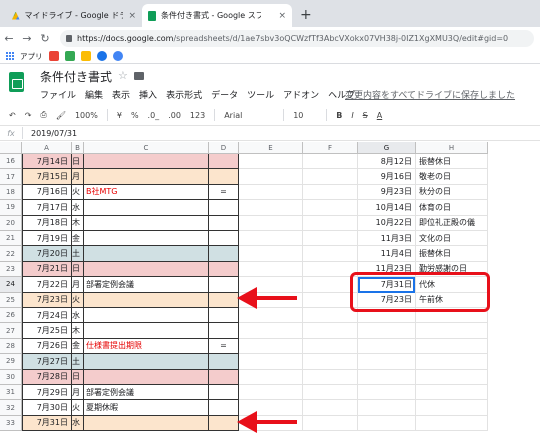 The height and width of the screenshot is (443, 540). What do you see at coordinates (78, 423) in the screenshot?
I see `weekday-cell: 水` at bounding box center [78, 423].